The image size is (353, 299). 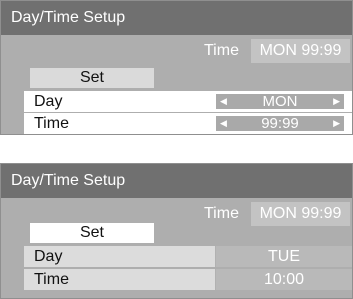 What do you see at coordinates (188, 101) in the screenshot?
I see `day-row: Day ◀ MON ▶` at bounding box center [188, 101].